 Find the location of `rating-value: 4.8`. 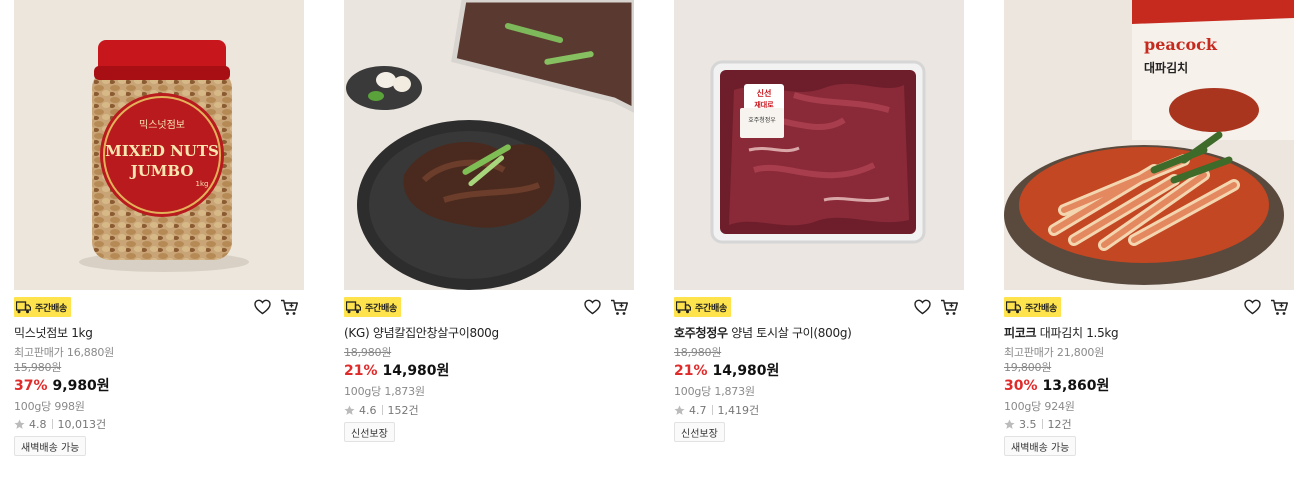

rating-value: 4.8 is located at coordinates (38, 424).